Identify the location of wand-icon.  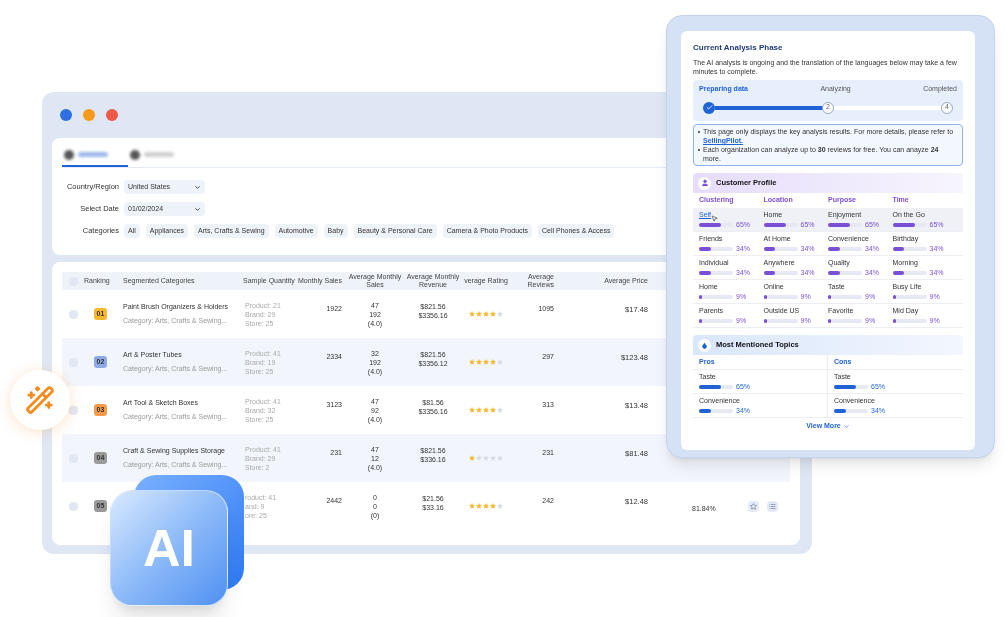
(40, 400).